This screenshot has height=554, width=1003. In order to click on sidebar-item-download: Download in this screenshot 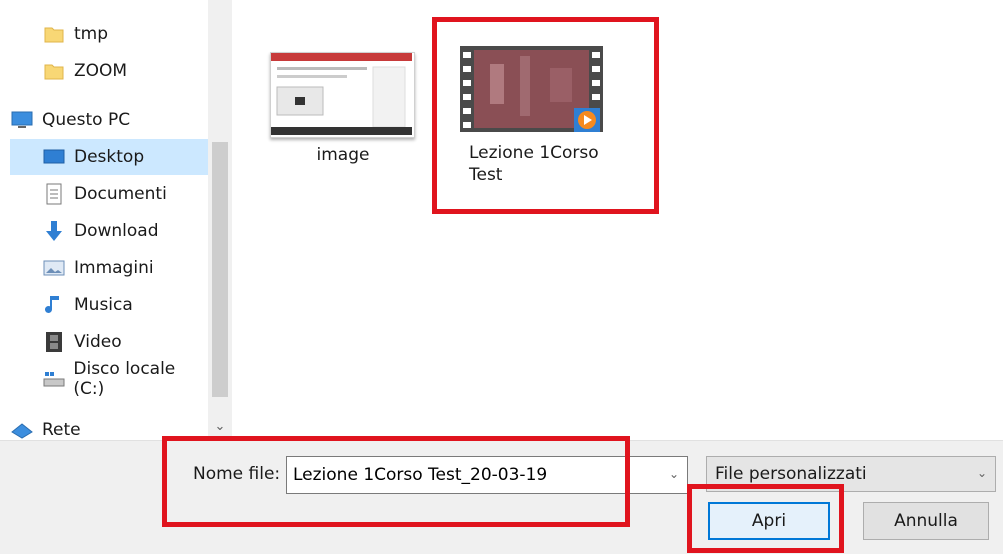, I will do `click(109, 231)`.